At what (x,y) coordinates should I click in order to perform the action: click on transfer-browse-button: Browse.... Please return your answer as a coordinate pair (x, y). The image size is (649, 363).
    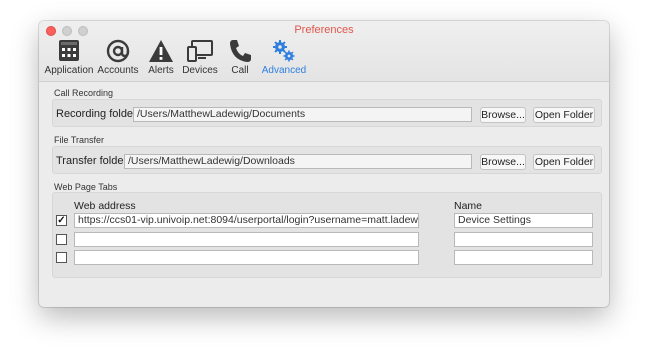
    Looking at the image, I should click on (503, 162).